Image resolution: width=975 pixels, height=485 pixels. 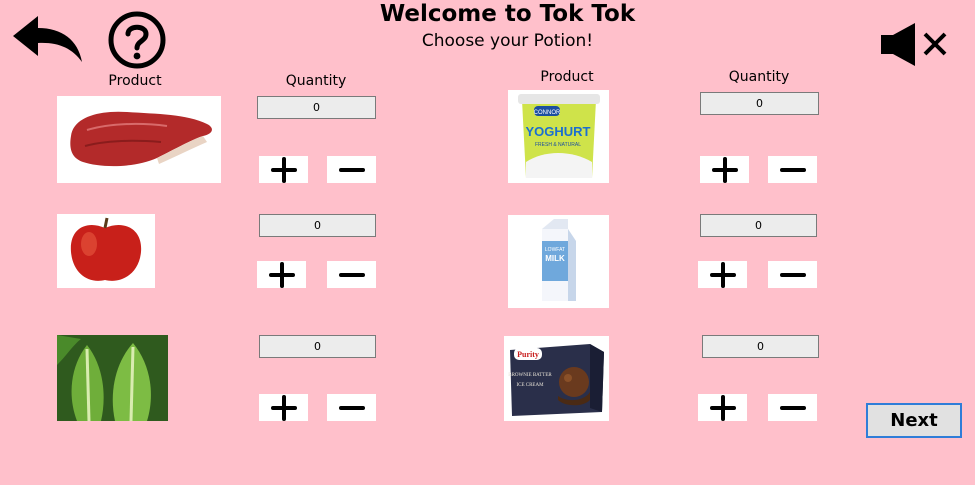 What do you see at coordinates (316, 107) in the screenshot?
I see `steak-quantity-field: 0` at bounding box center [316, 107].